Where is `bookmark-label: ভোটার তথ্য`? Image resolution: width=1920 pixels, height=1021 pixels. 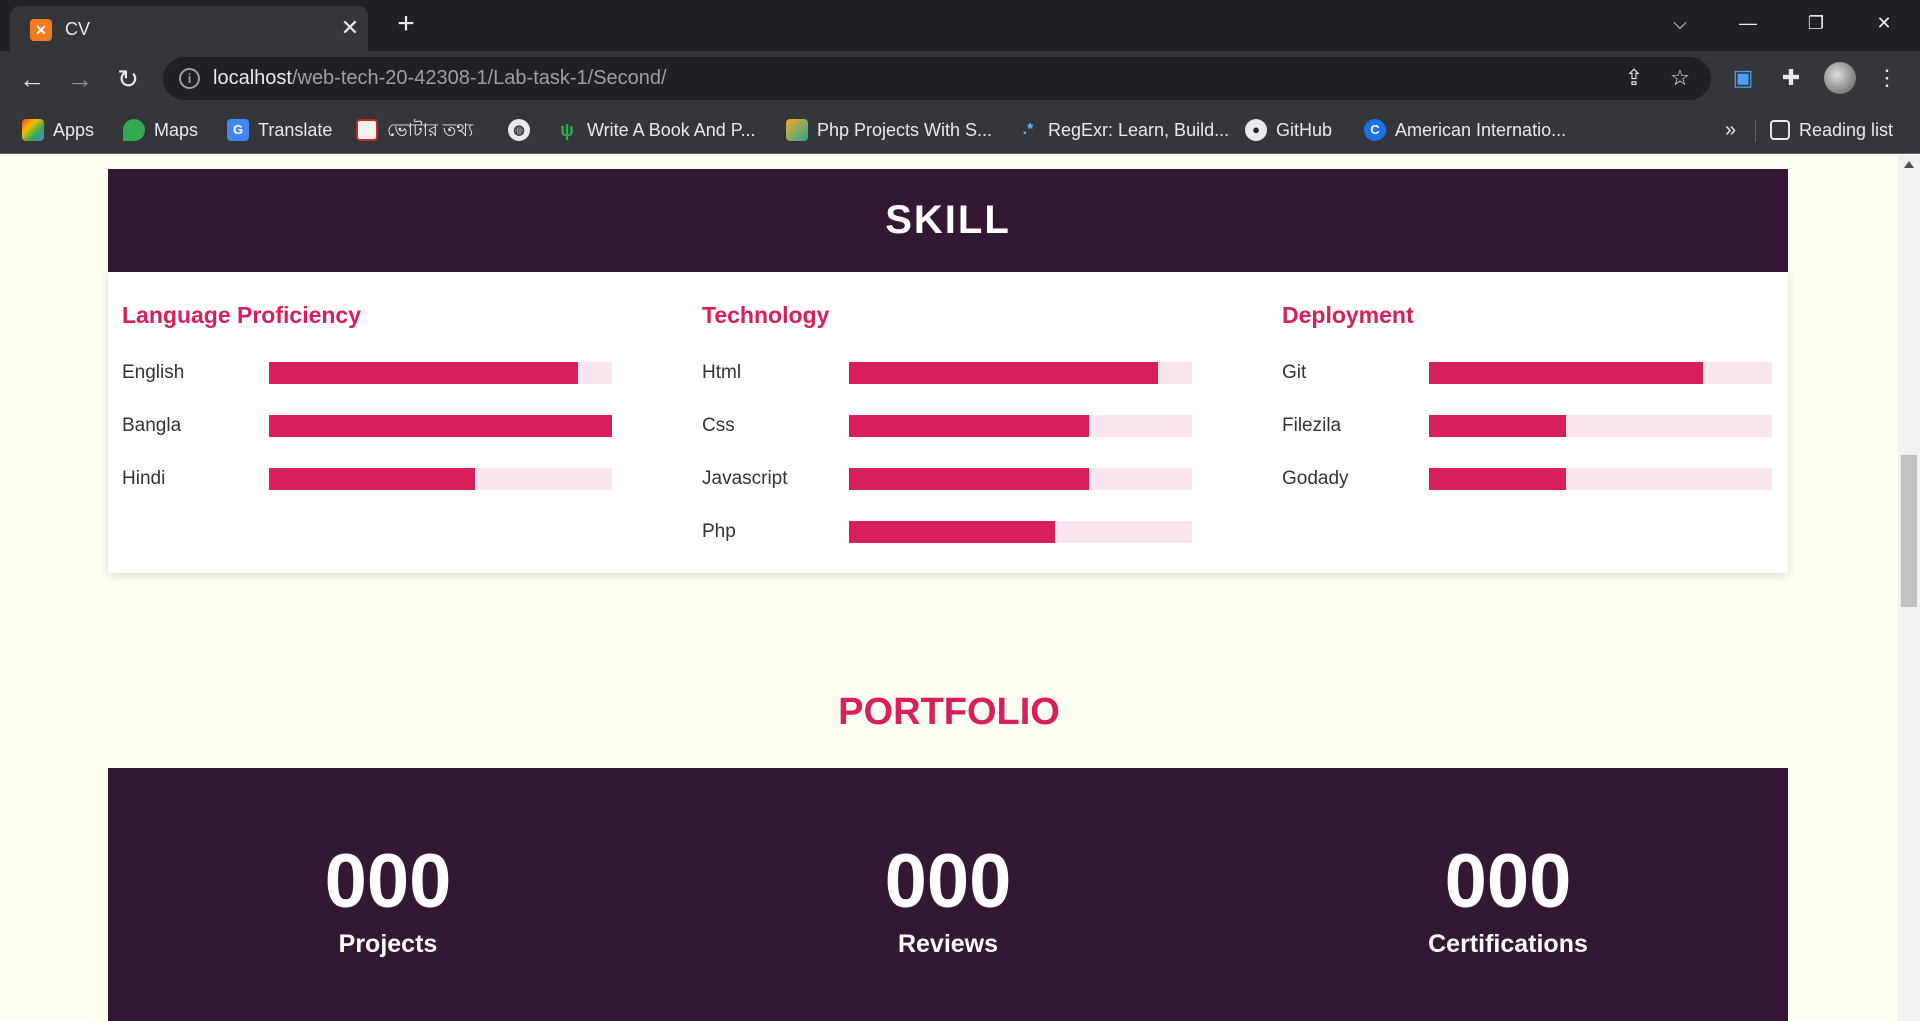
bookmark-label: ভোটার তথ্য is located at coordinates (430, 130).